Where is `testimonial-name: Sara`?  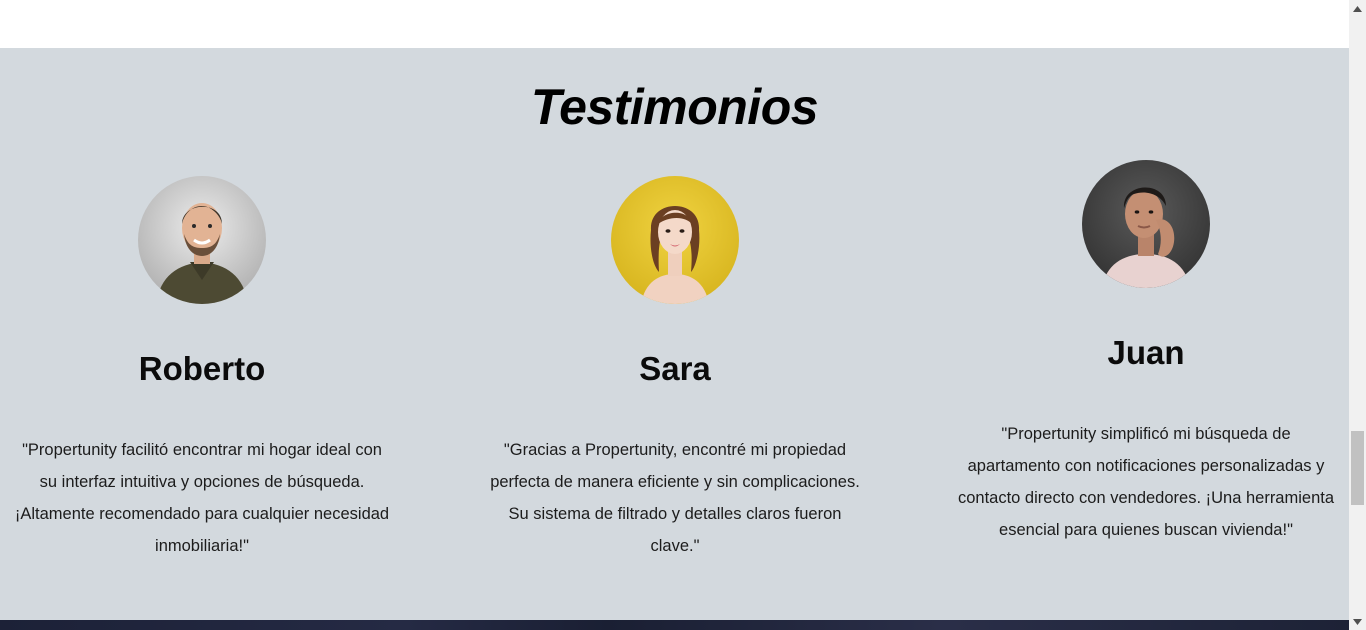 testimonial-name: Sara is located at coordinates (675, 368).